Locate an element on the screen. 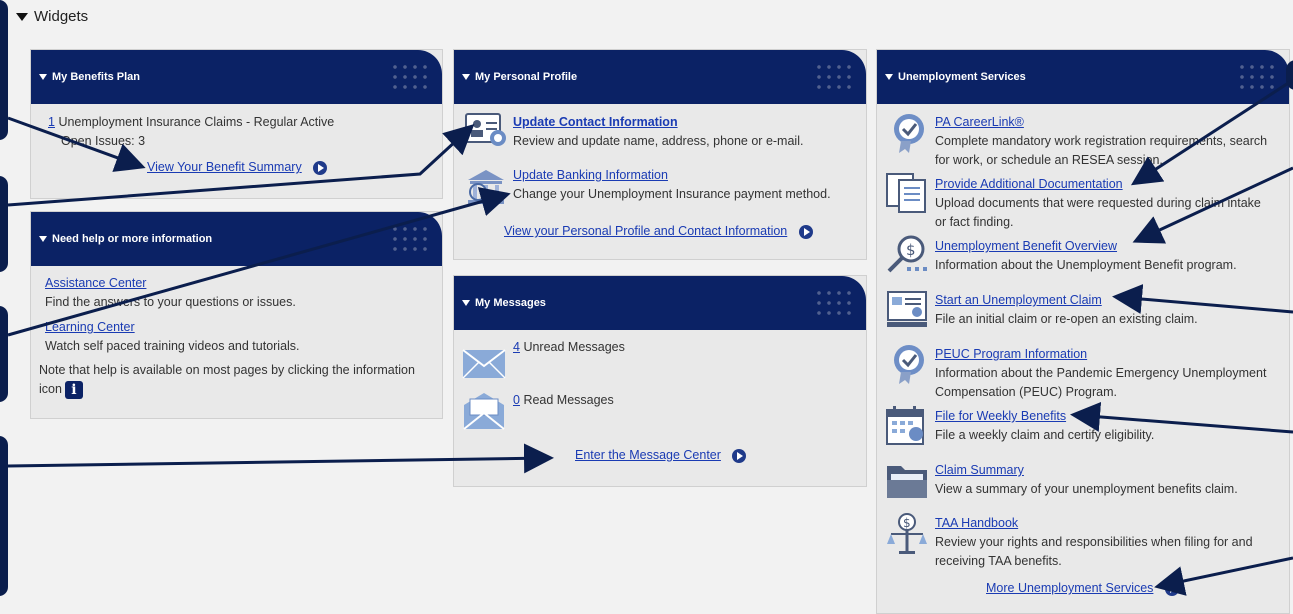 This screenshot has width=1293, height=614. open-envelope-icon is located at coordinates (485, 413).